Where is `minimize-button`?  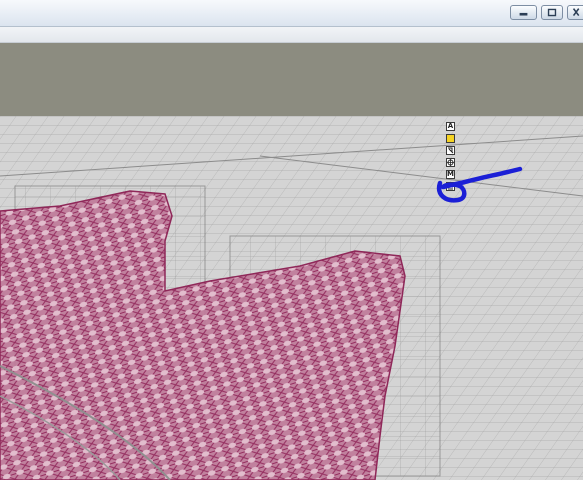
minimize-button is located at coordinates (523, 12).